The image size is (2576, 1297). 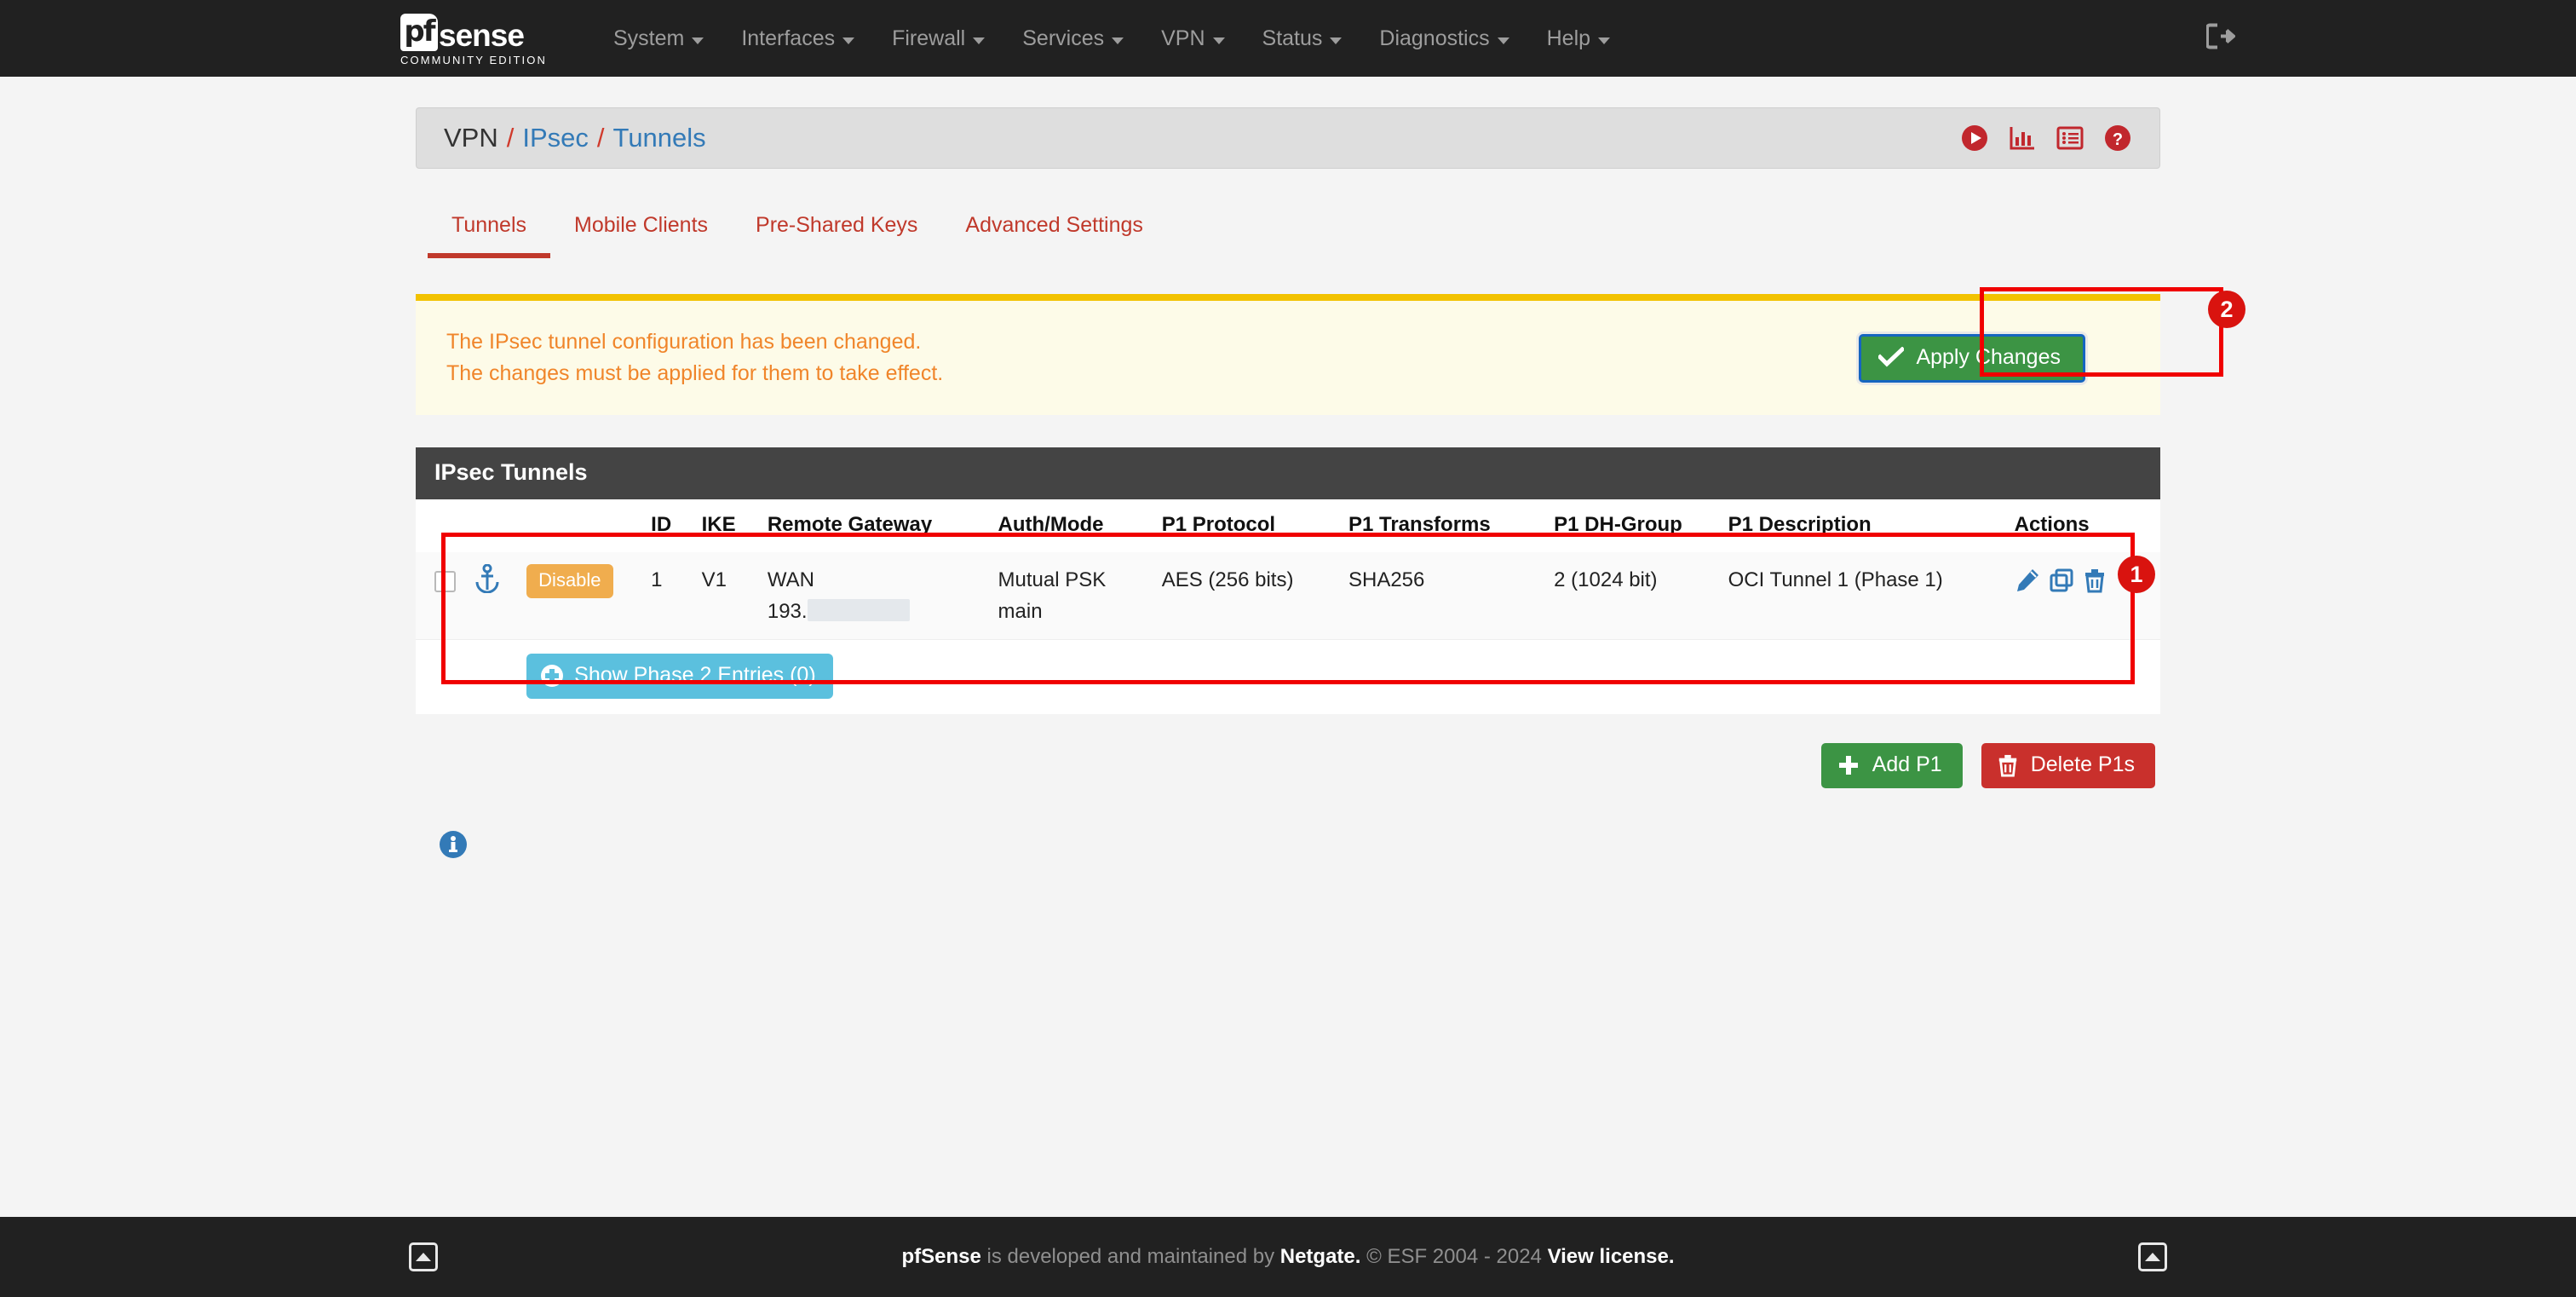 I want to click on col-header-ike: IKE, so click(x=726, y=525).